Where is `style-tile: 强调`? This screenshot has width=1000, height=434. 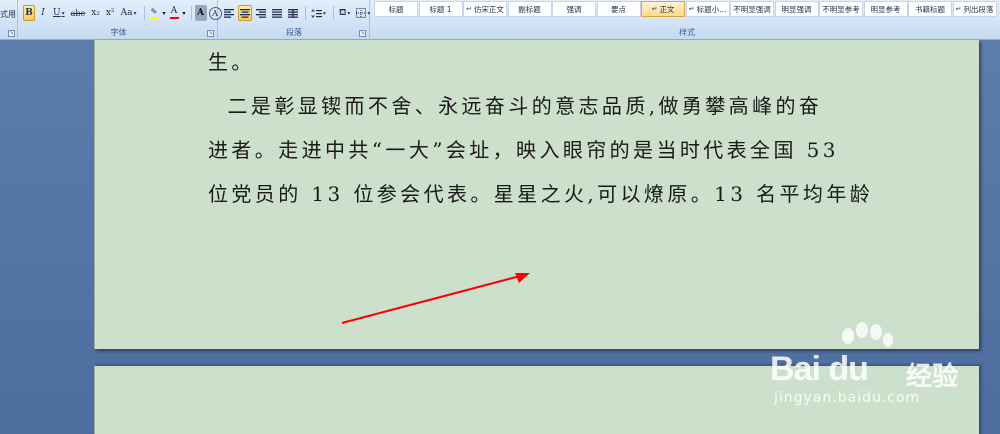 style-tile: 强调 is located at coordinates (574, 9).